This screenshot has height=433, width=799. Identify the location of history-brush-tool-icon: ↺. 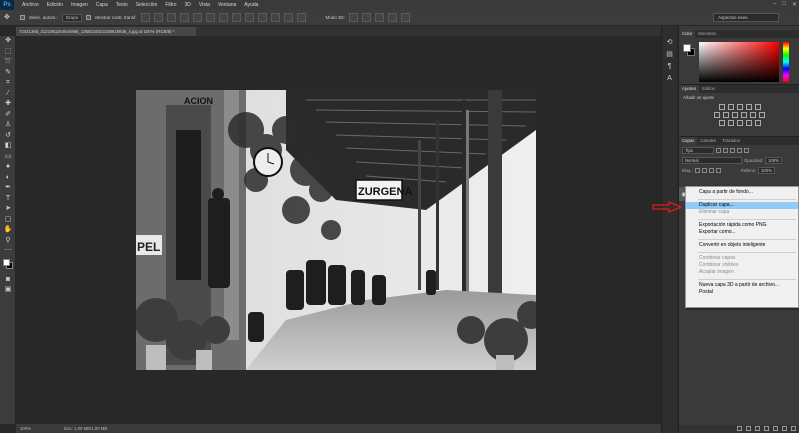
(8, 136).